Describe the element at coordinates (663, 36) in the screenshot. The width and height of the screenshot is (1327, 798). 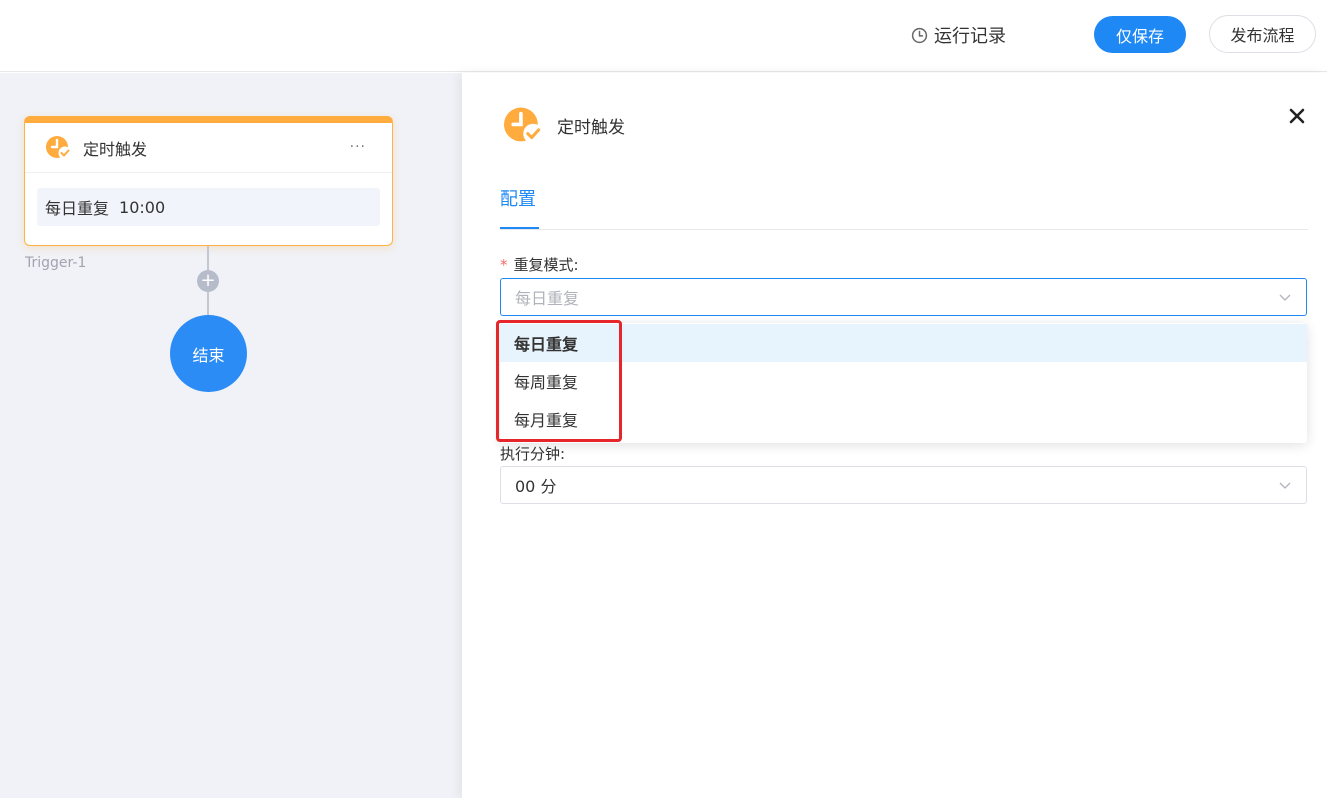
I see `top-header: 运行记录 仅保存 发布流程` at that location.